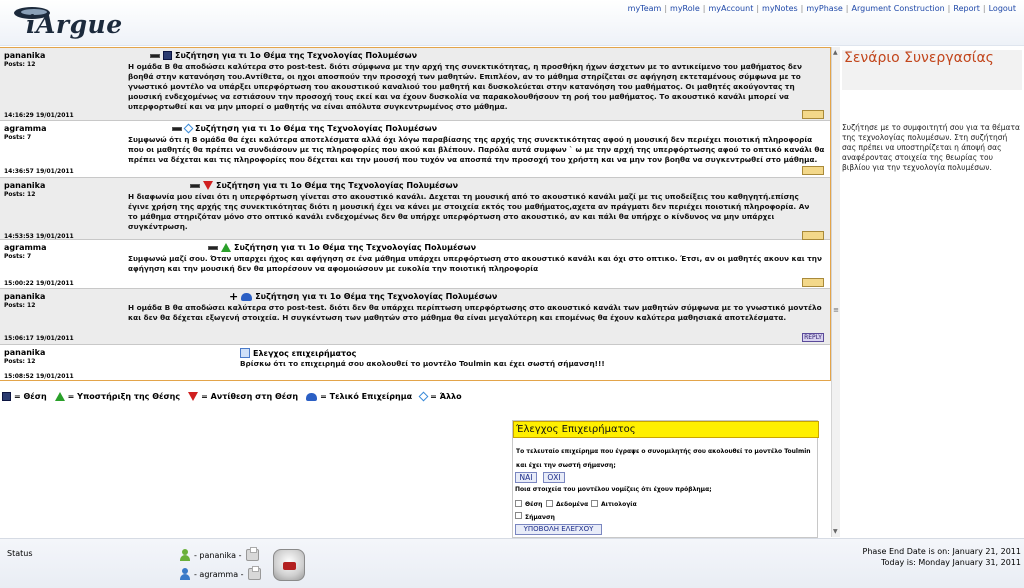 This screenshot has width=1024, height=588. Describe the element at coordinates (824, 8) in the screenshot. I see `nav-myphase: myPhase` at that location.